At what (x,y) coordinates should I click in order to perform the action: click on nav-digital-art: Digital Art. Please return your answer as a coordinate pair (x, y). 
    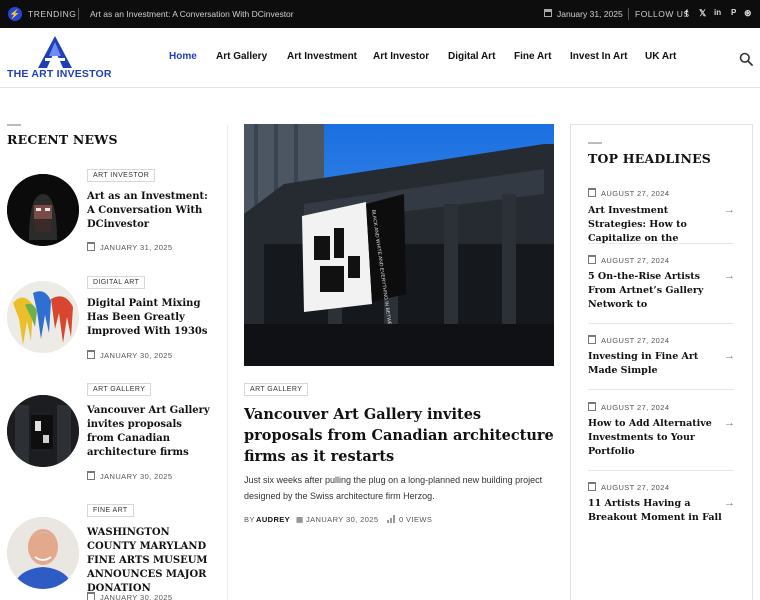
    Looking at the image, I should click on (471, 56).